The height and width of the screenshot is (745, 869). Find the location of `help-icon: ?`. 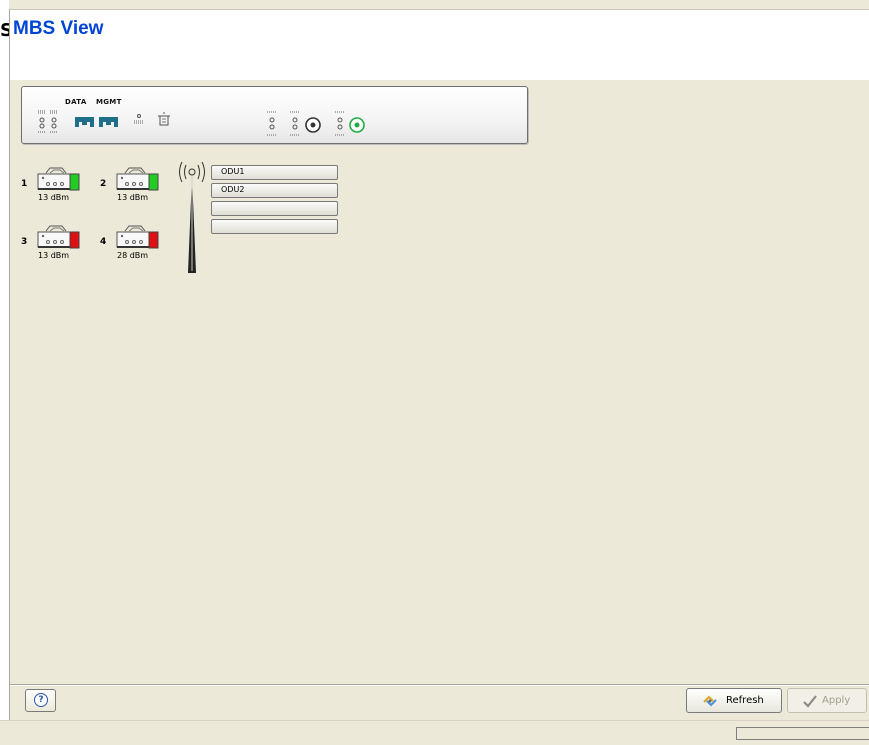

help-icon: ? is located at coordinates (41, 700).